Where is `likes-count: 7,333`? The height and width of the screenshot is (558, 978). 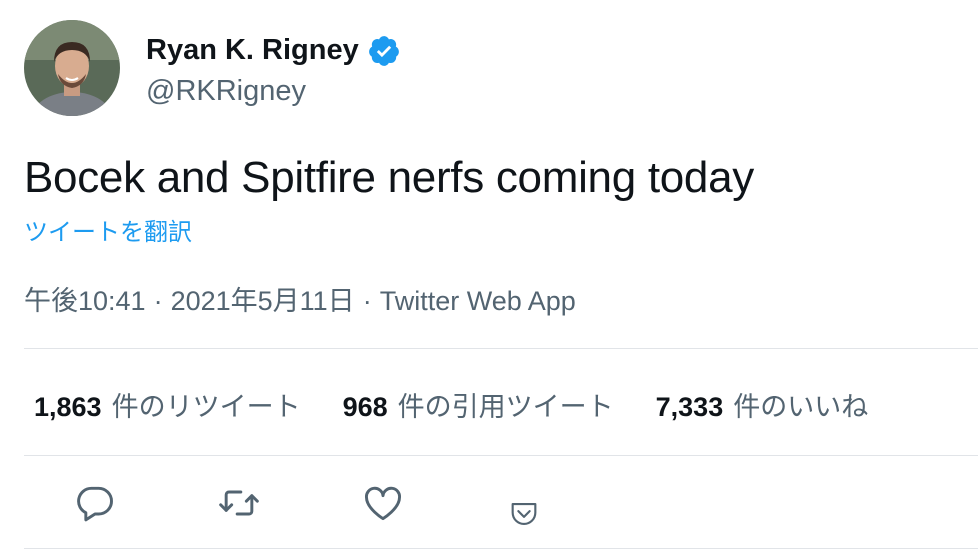 likes-count: 7,333 is located at coordinates (689, 407).